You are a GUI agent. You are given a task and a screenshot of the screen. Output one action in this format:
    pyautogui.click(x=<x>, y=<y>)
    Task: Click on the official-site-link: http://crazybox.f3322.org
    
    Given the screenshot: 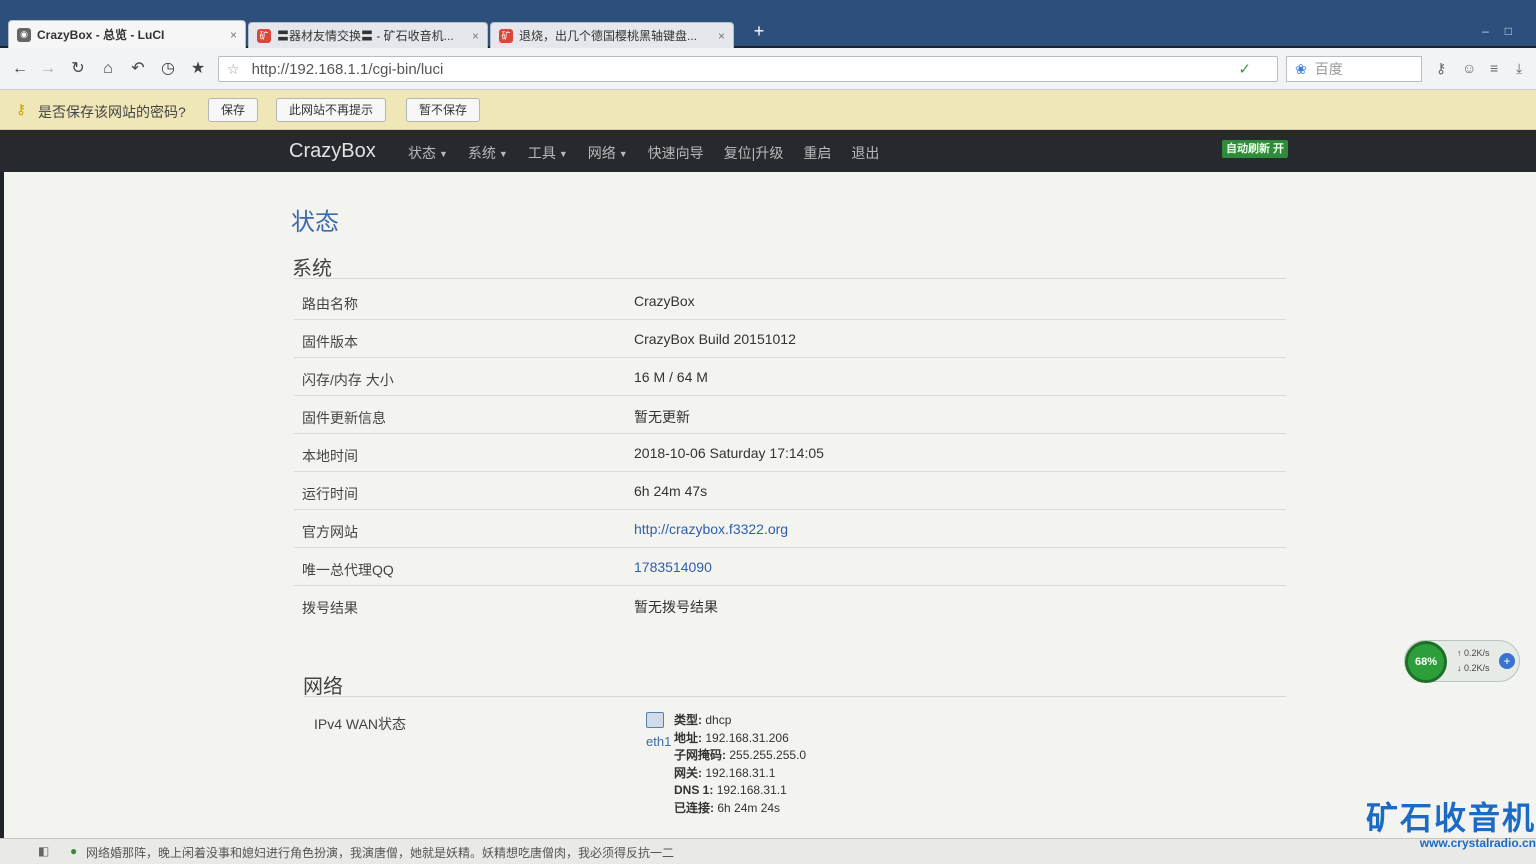 What is the action you would take?
    pyautogui.click(x=711, y=529)
    